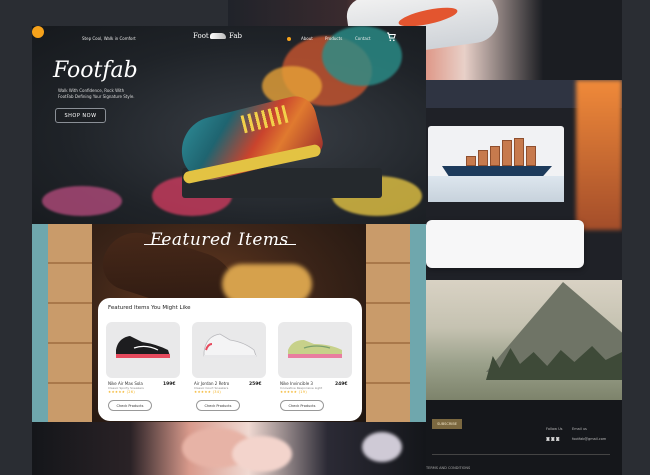  What do you see at coordinates (255, 384) in the screenshot?
I see `product-price: 259€` at bounding box center [255, 384].